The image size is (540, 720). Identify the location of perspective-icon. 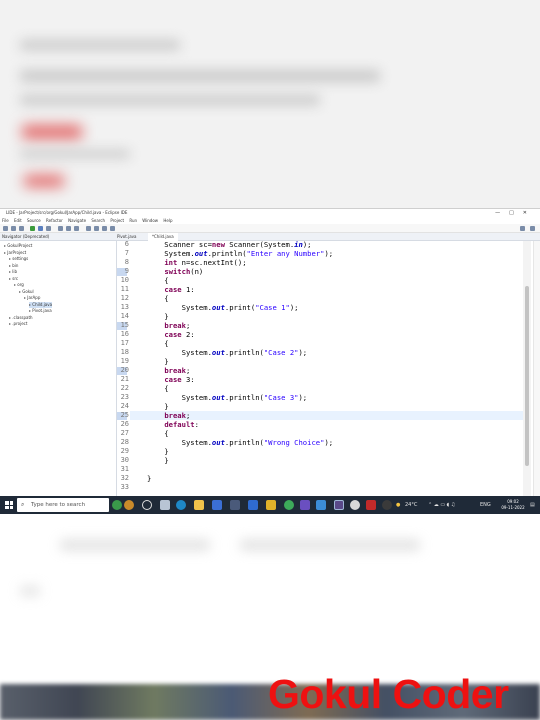
(522, 228).